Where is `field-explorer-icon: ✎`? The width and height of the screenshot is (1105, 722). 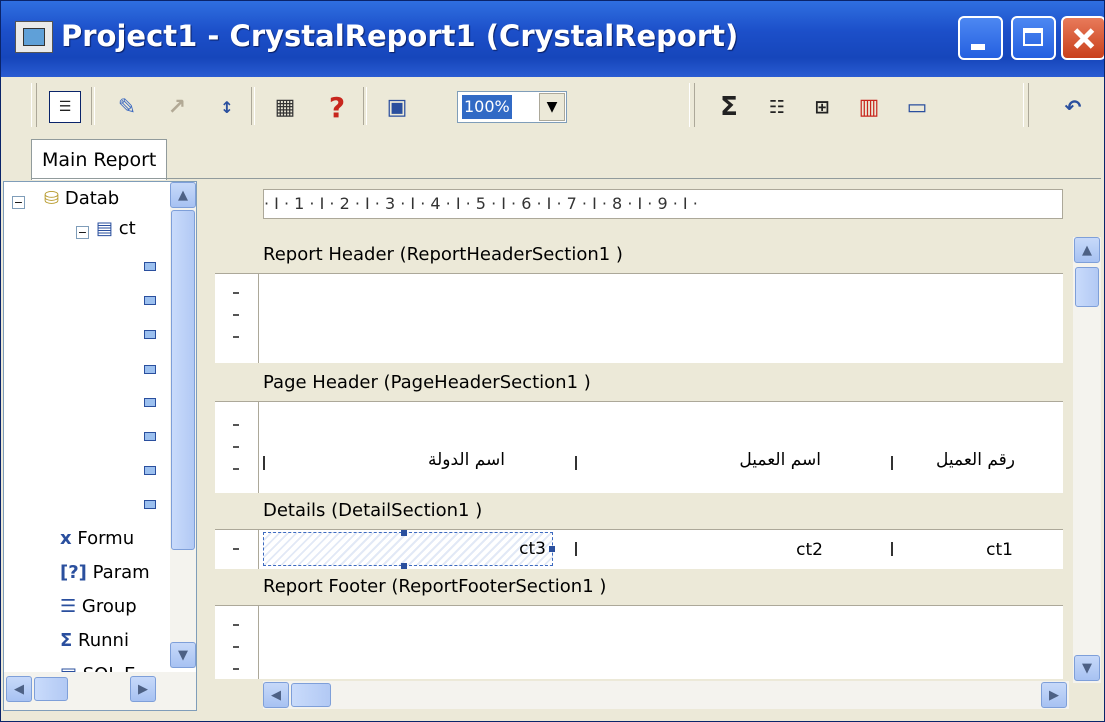
field-explorer-icon: ✎ is located at coordinates (127, 107).